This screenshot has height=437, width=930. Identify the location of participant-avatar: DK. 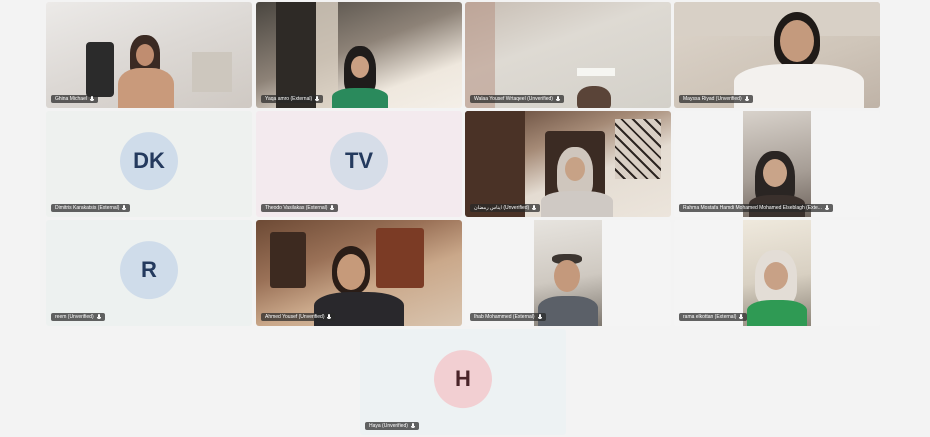
(149, 161).